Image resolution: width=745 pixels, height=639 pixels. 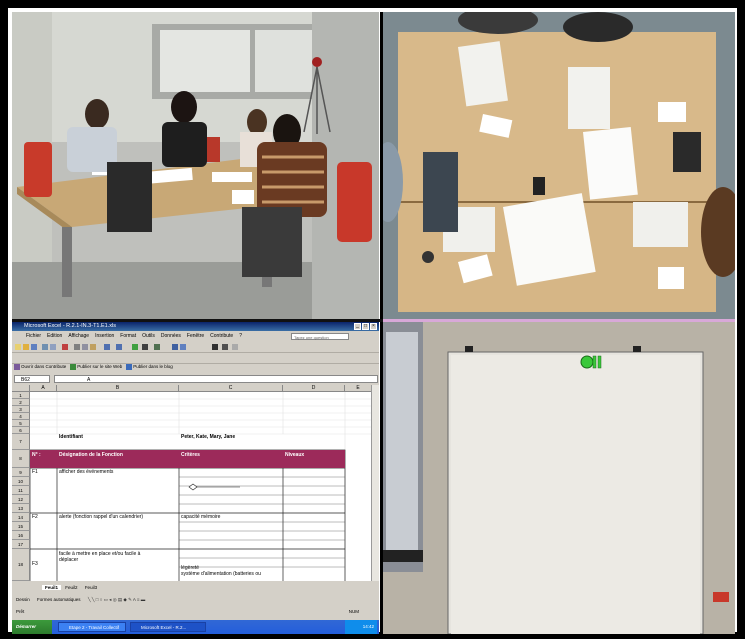 What do you see at coordinates (231, 388) in the screenshot?
I see `column-header-c: C` at bounding box center [231, 388].